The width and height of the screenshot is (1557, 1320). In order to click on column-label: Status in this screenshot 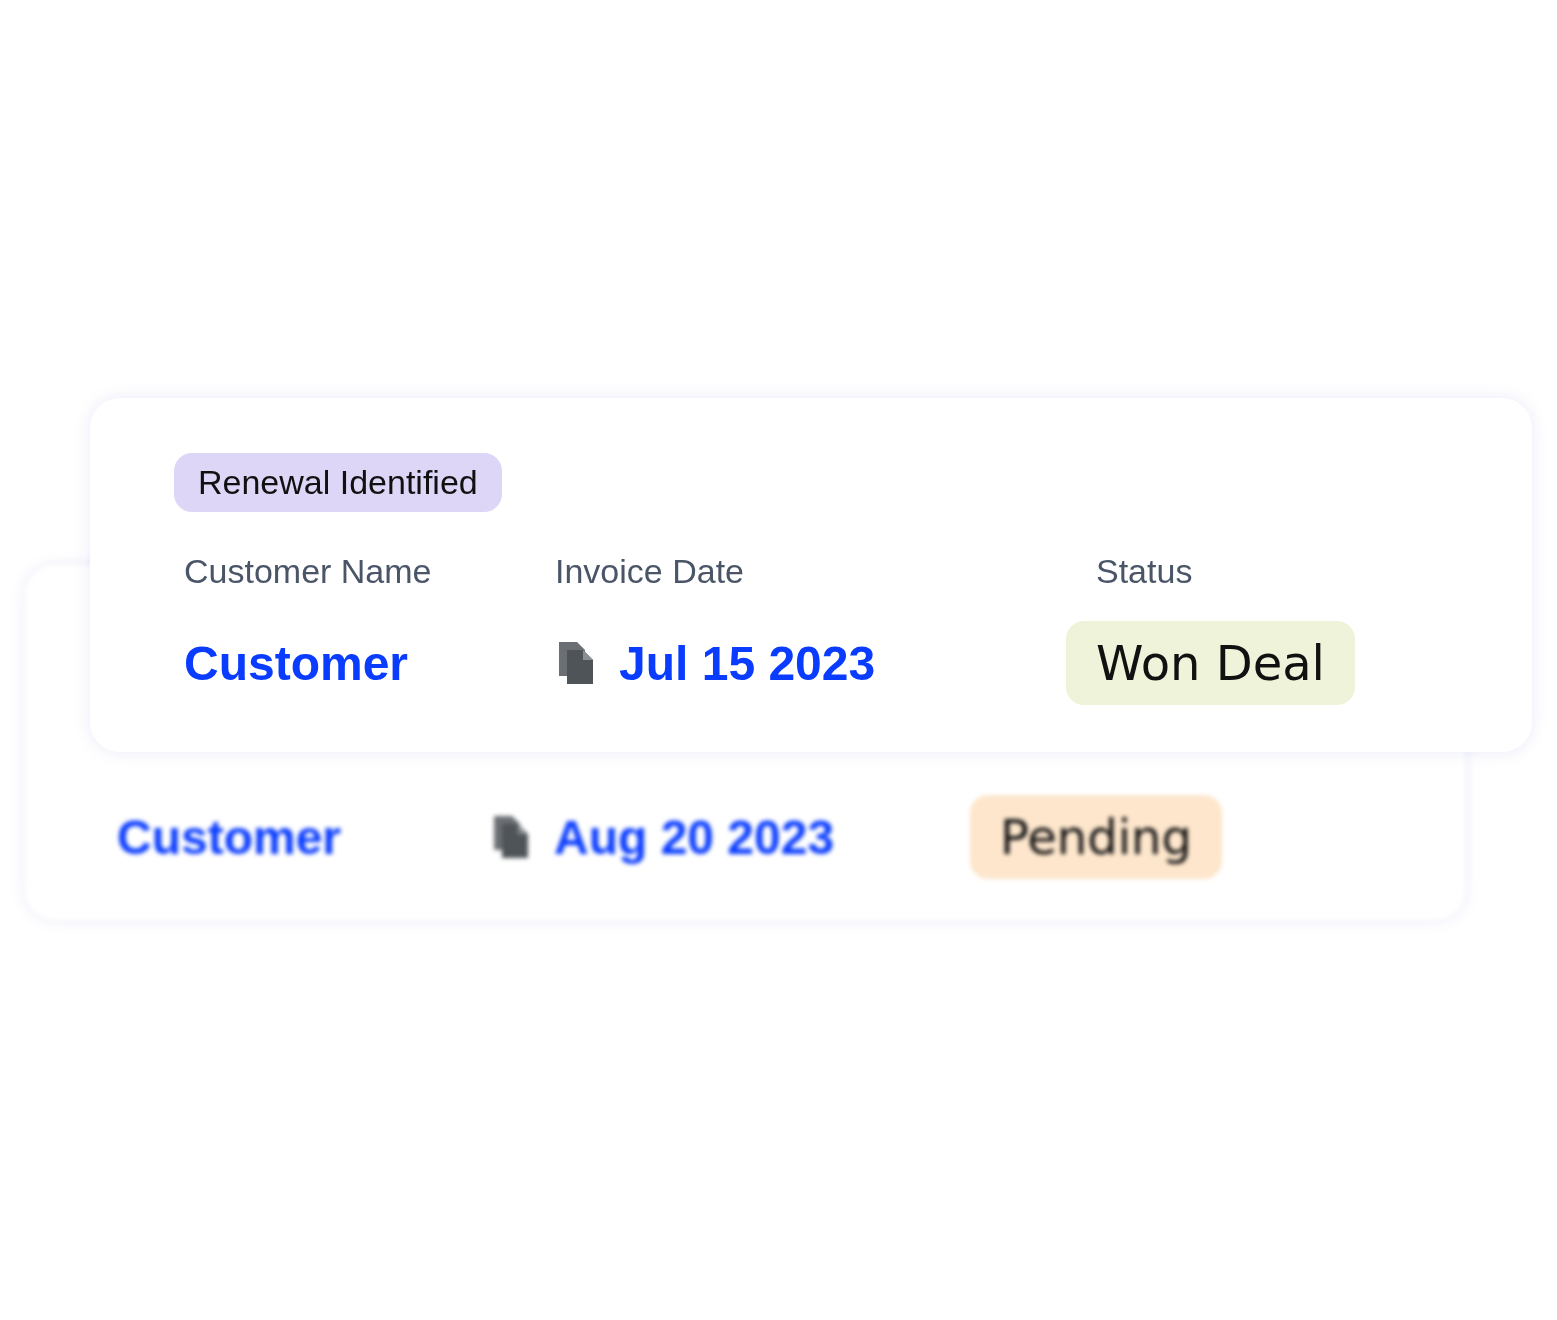, I will do `click(1144, 571)`.